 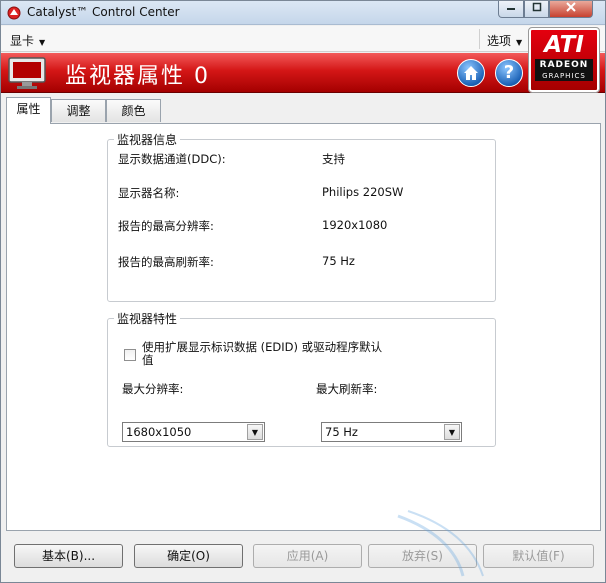 I want to click on max-refresh-label: 最大刷新率:, so click(x=347, y=389).